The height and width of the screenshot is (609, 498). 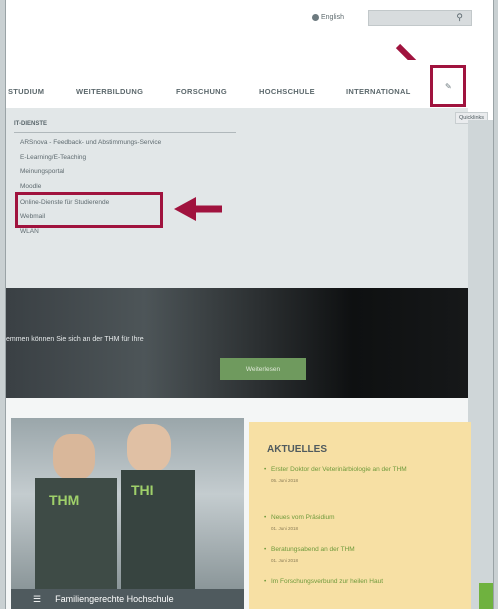 What do you see at coordinates (263, 369) in the screenshot?
I see `hero-read-more-button: Weiterlesen` at bounding box center [263, 369].